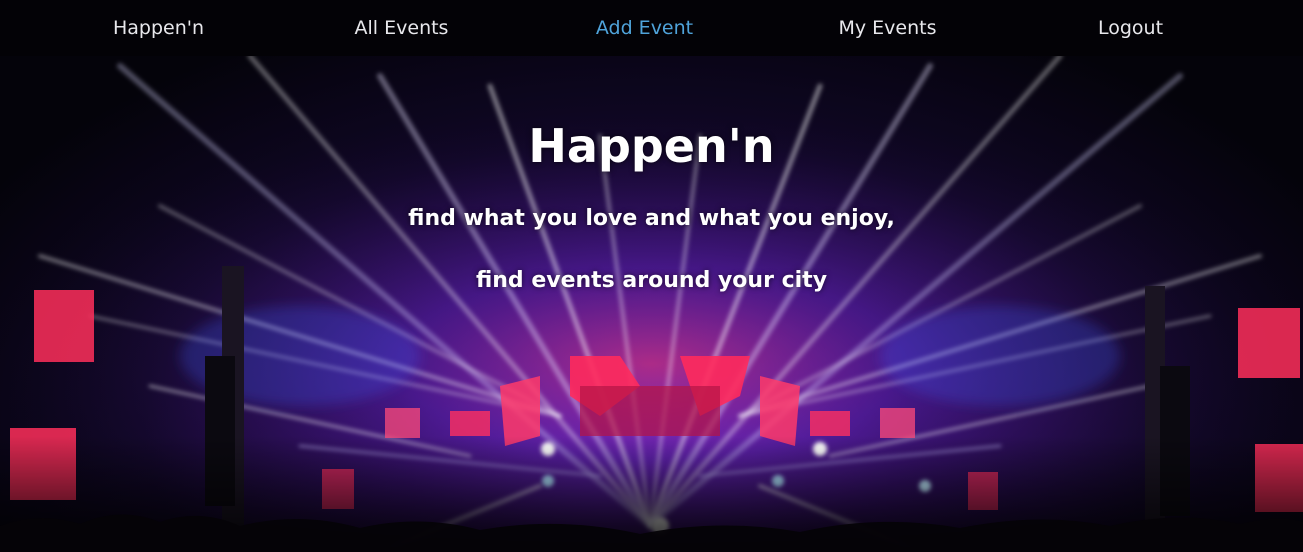  Describe the element at coordinates (158, 28) in the screenshot. I see `nav-link-home: Happen'n` at that location.